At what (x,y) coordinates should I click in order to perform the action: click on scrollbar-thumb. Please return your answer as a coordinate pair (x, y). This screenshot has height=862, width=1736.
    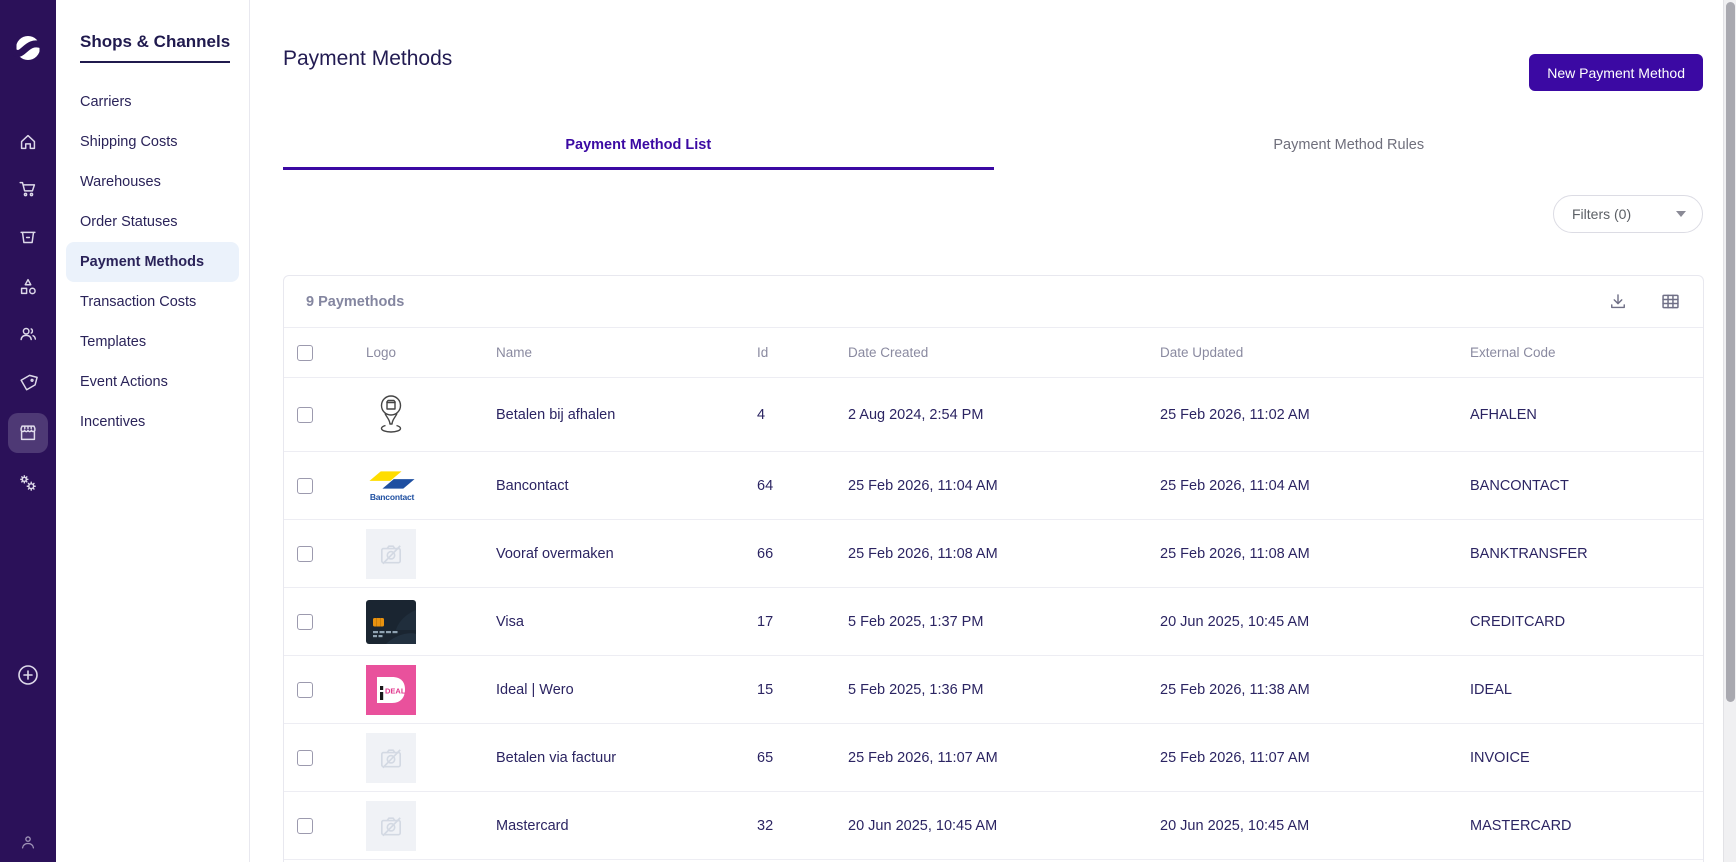
    Looking at the image, I should click on (1730, 352).